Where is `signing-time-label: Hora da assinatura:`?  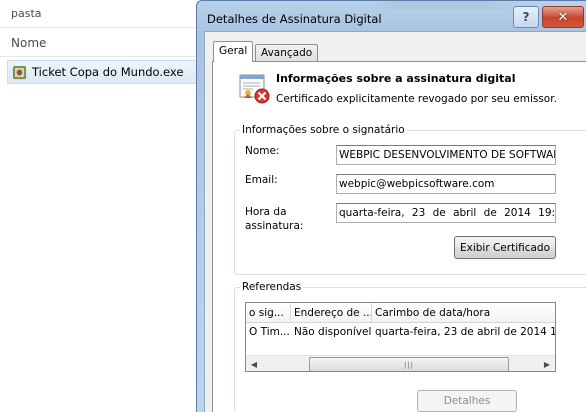
signing-time-label: Hora da assinatura: is located at coordinates (274, 219).